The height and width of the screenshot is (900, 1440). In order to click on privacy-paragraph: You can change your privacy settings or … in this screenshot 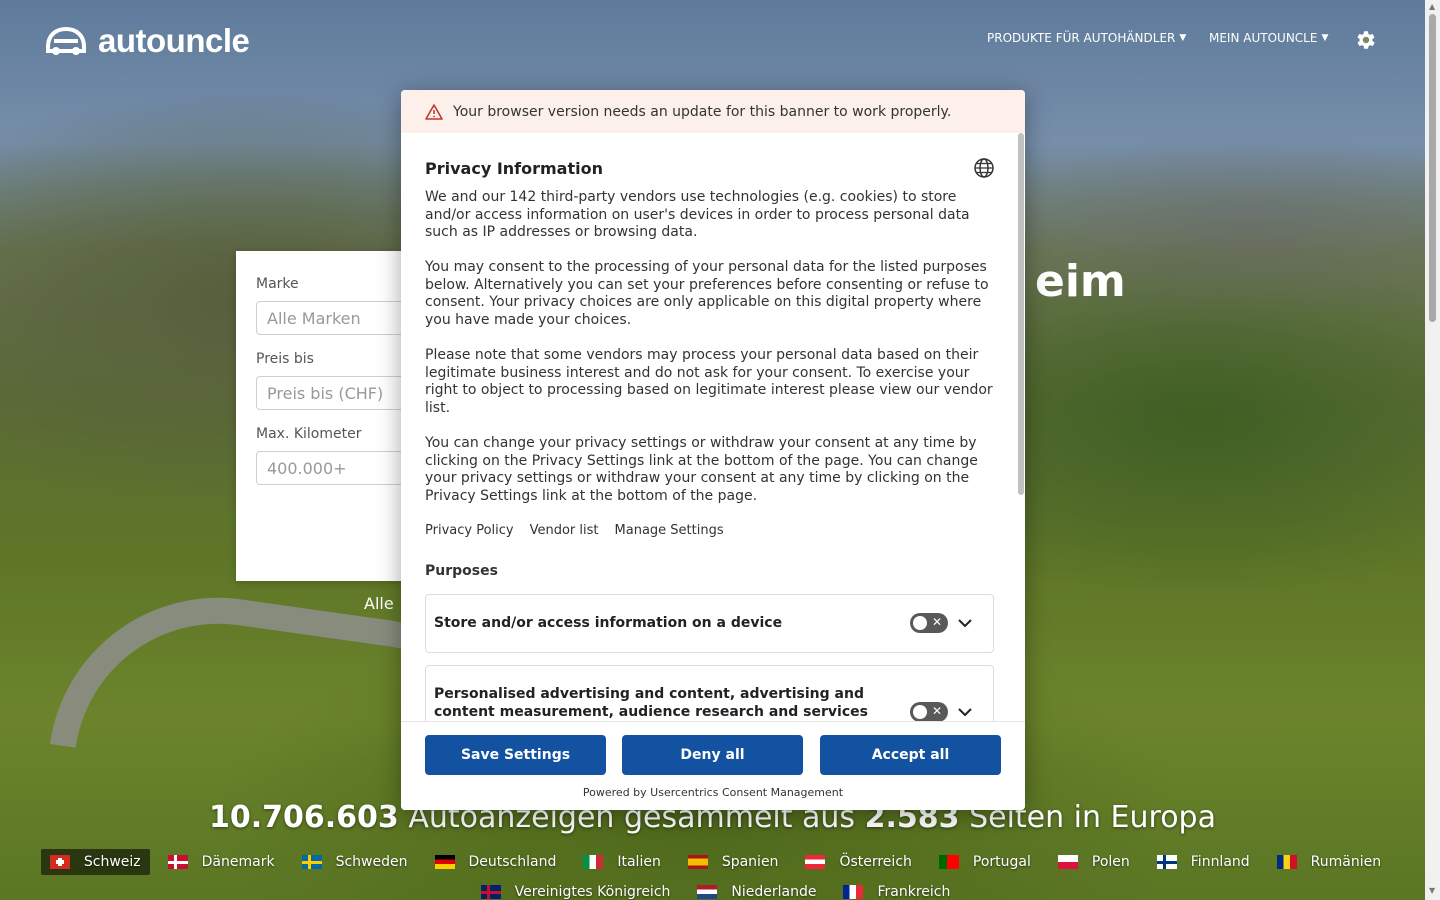, I will do `click(701, 469)`.